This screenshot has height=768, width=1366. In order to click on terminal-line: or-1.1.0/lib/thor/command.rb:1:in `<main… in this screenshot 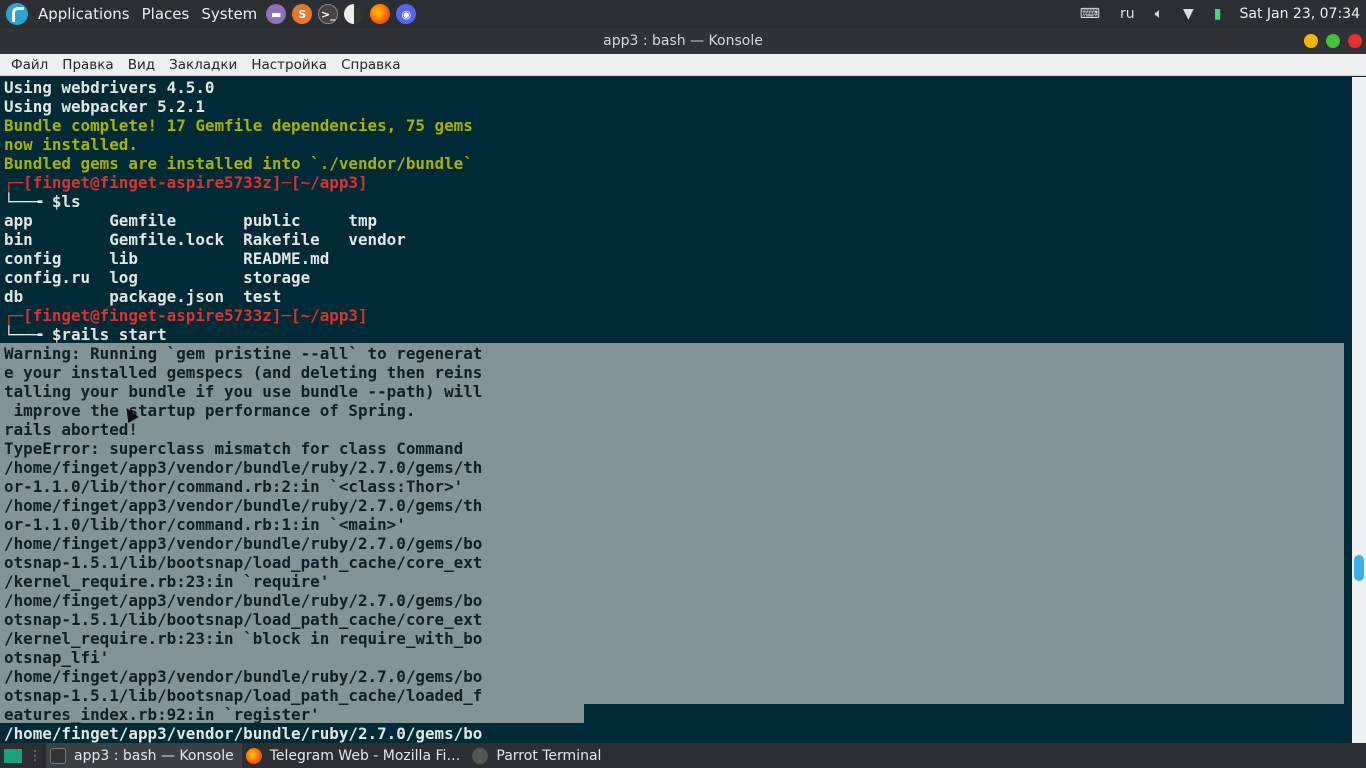, I will do `click(205, 524)`.